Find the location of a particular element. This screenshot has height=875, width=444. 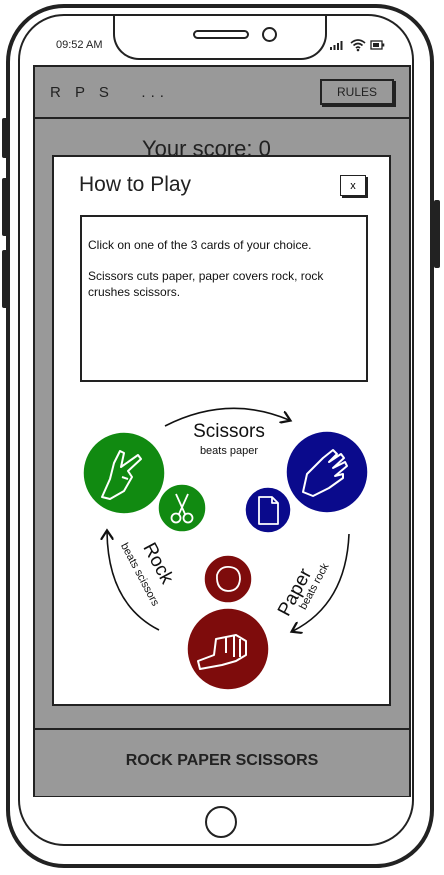

modal-title: How to Play is located at coordinates (135, 184).